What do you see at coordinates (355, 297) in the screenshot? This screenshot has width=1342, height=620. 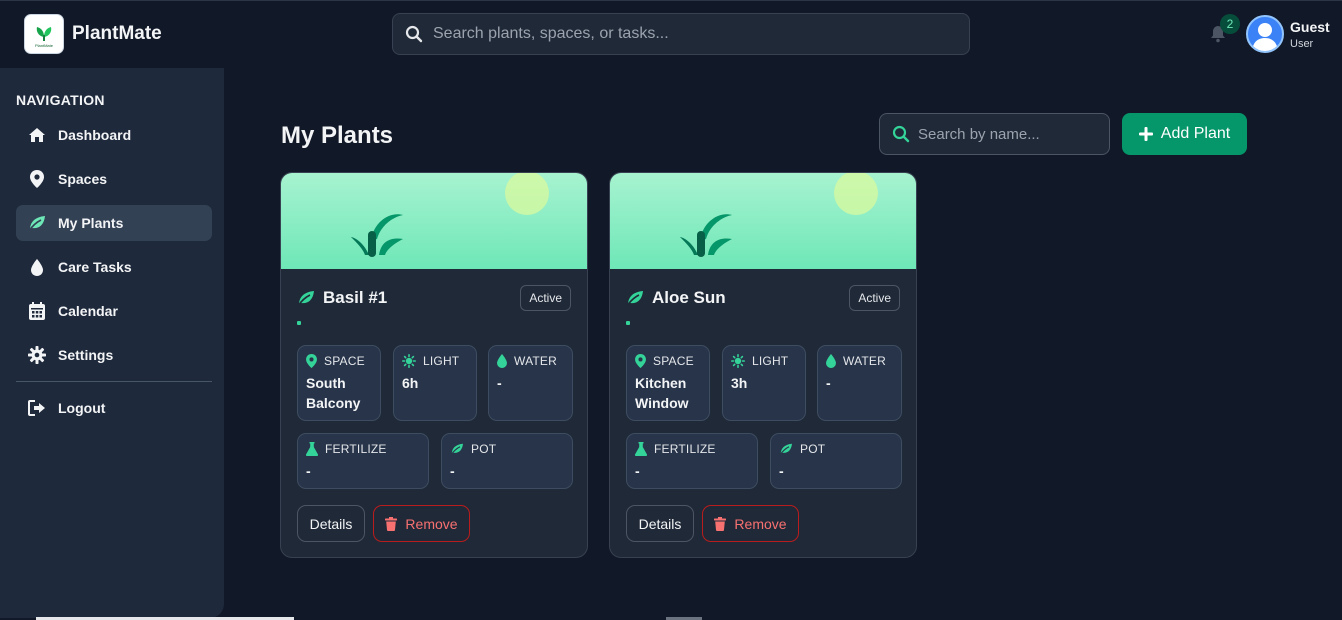 I see `plant-name: Basil #1` at bounding box center [355, 297].